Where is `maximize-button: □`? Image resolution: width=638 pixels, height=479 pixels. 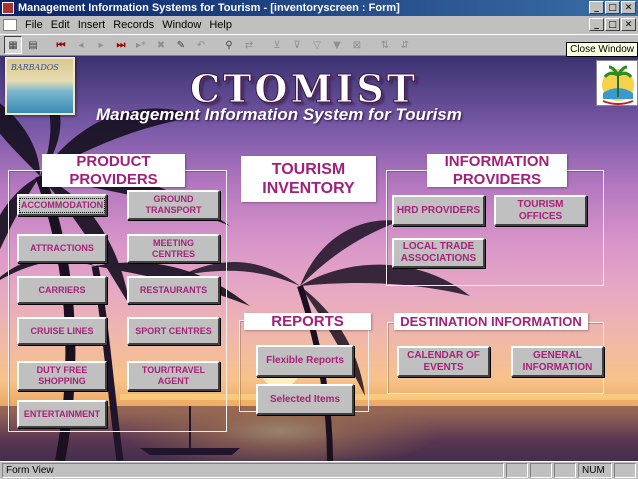
maximize-button: □ is located at coordinates (612, 7).